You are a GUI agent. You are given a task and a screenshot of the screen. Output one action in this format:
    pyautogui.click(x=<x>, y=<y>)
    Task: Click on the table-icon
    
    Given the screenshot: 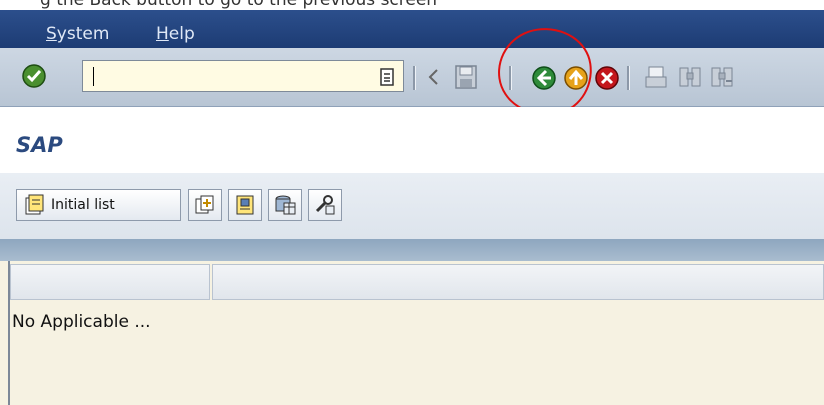 What is the action you would take?
    pyautogui.click(x=285, y=205)
    